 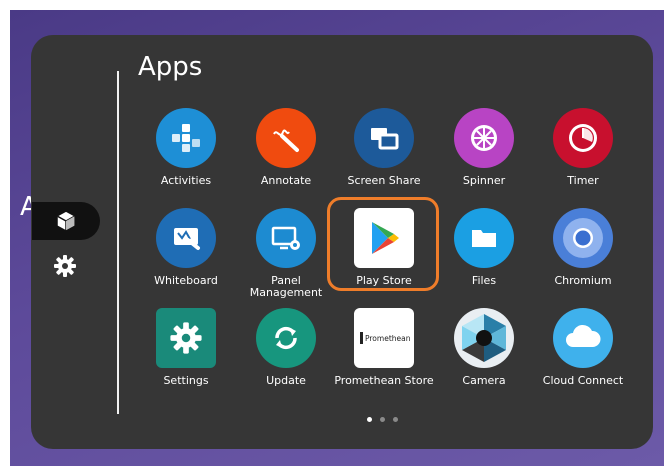 I want to click on whiteboard-icon, so click(x=186, y=238).